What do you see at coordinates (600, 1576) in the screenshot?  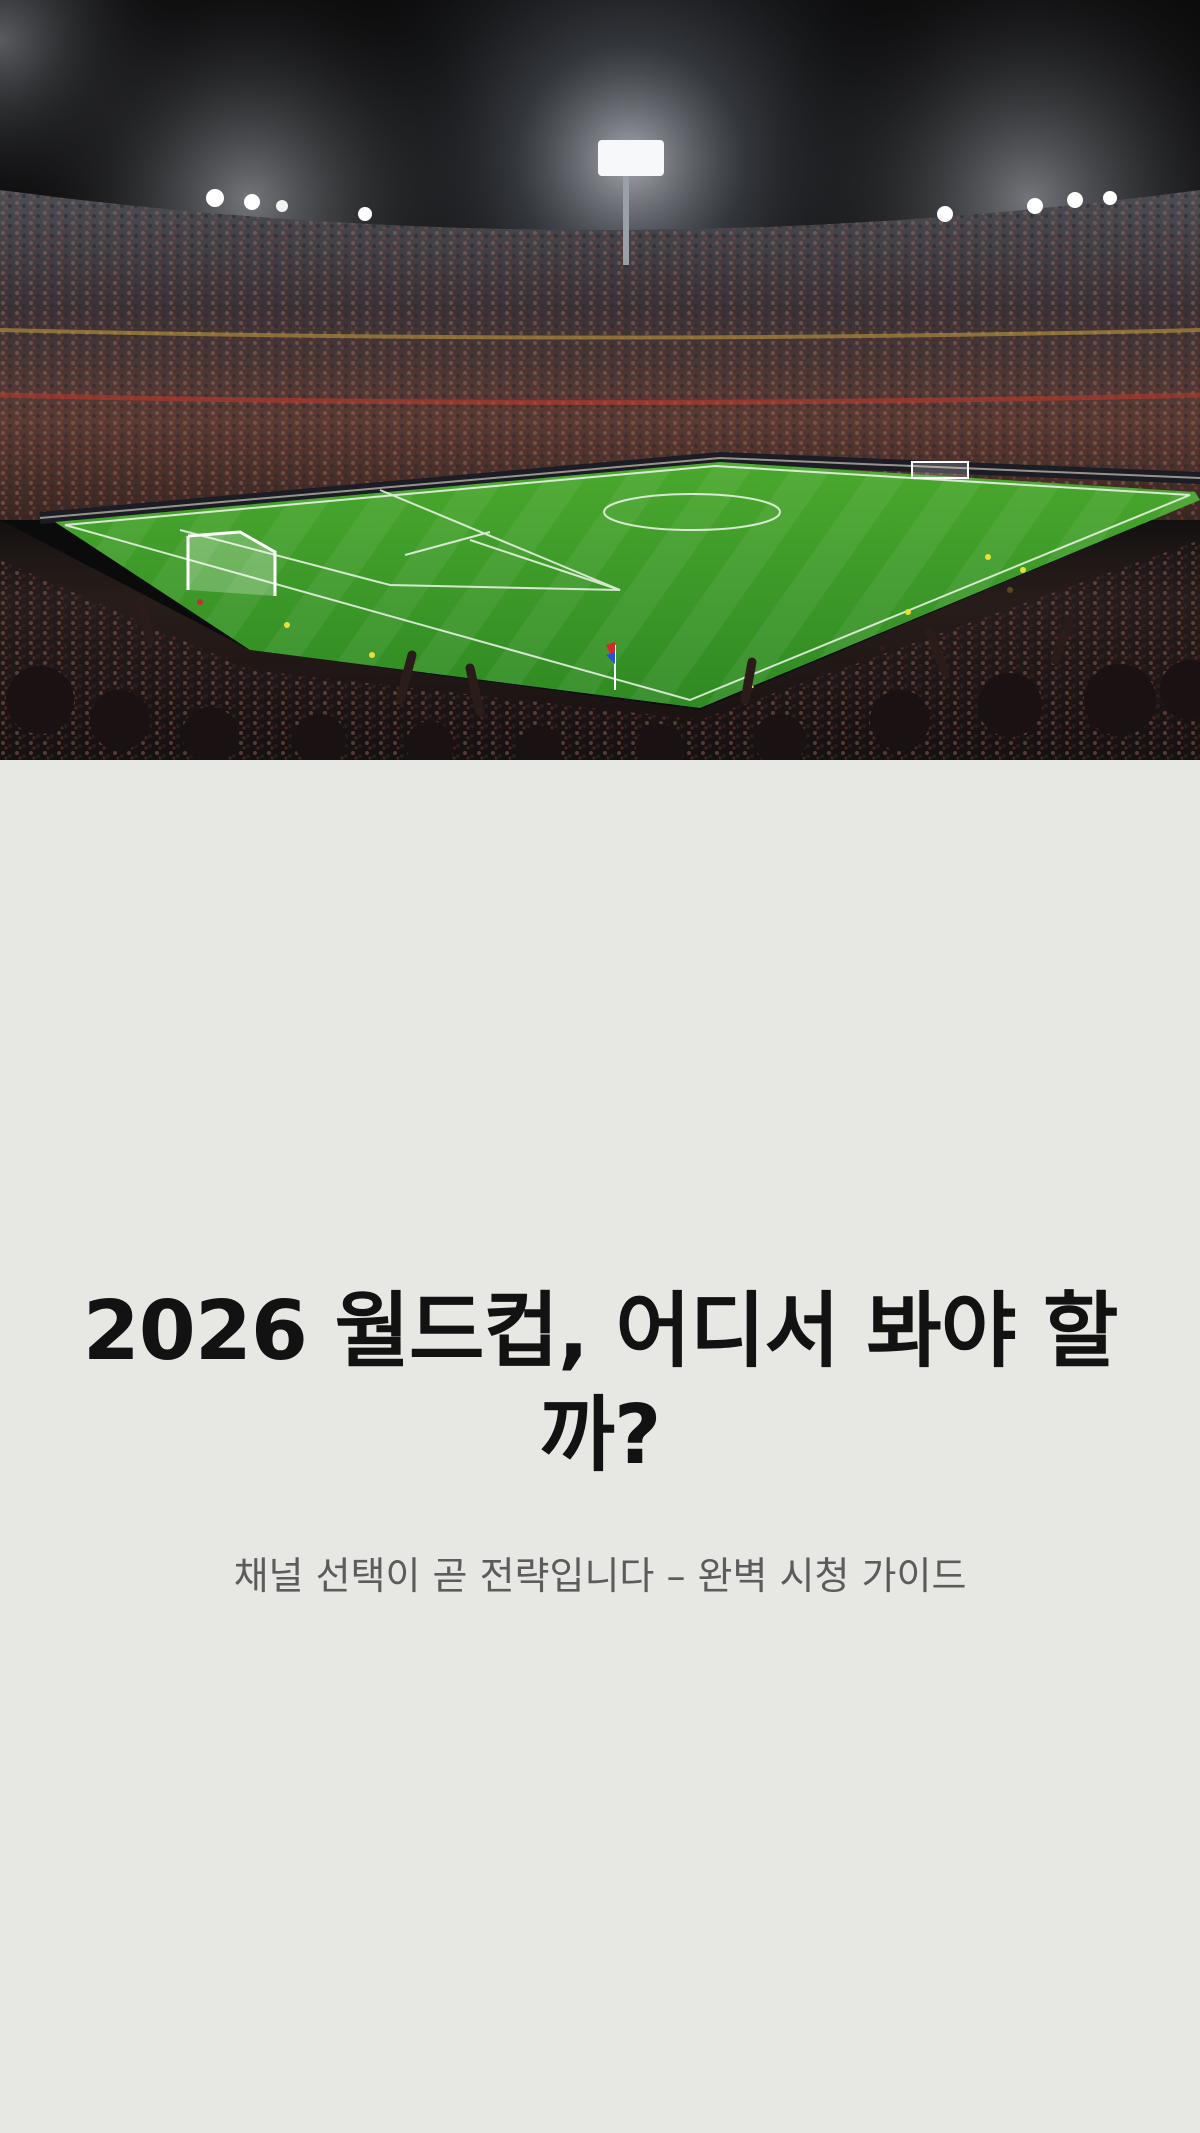 I see `page-subtitle: 채널 선택이 곧 전략입니다 – 완벽 시청 가이드` at bounding box center [600, 1576].